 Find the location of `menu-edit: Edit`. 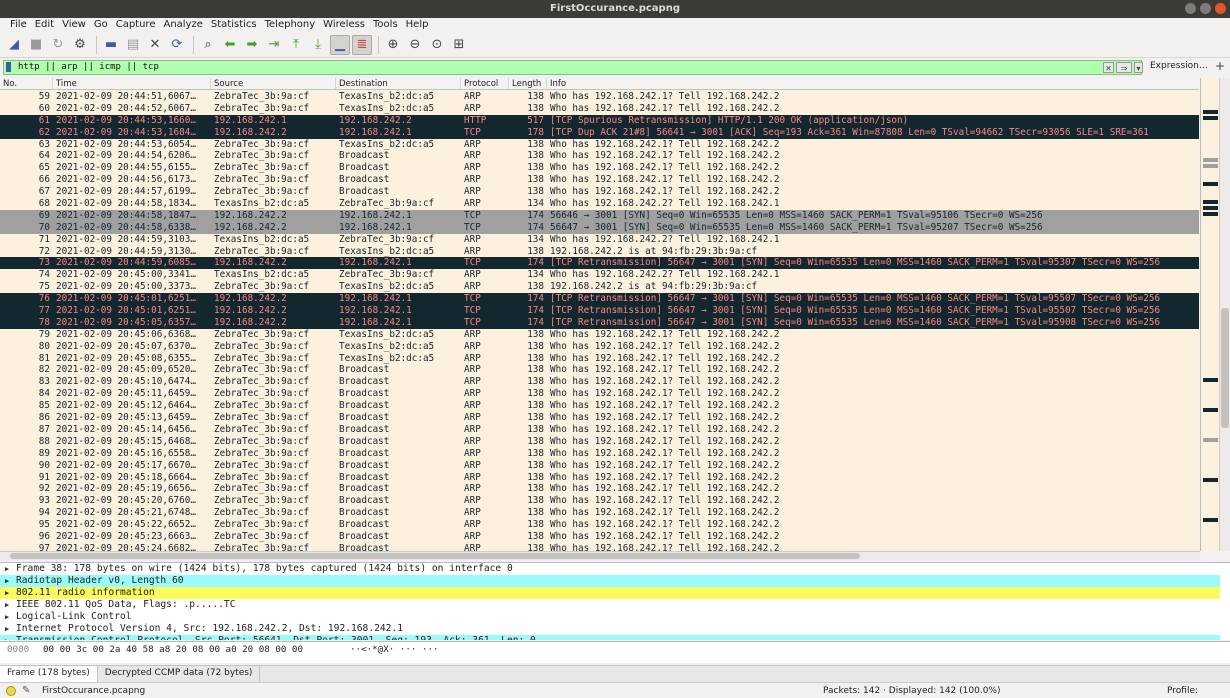

menu-edit: Edit is located at coordinates (44, 25).